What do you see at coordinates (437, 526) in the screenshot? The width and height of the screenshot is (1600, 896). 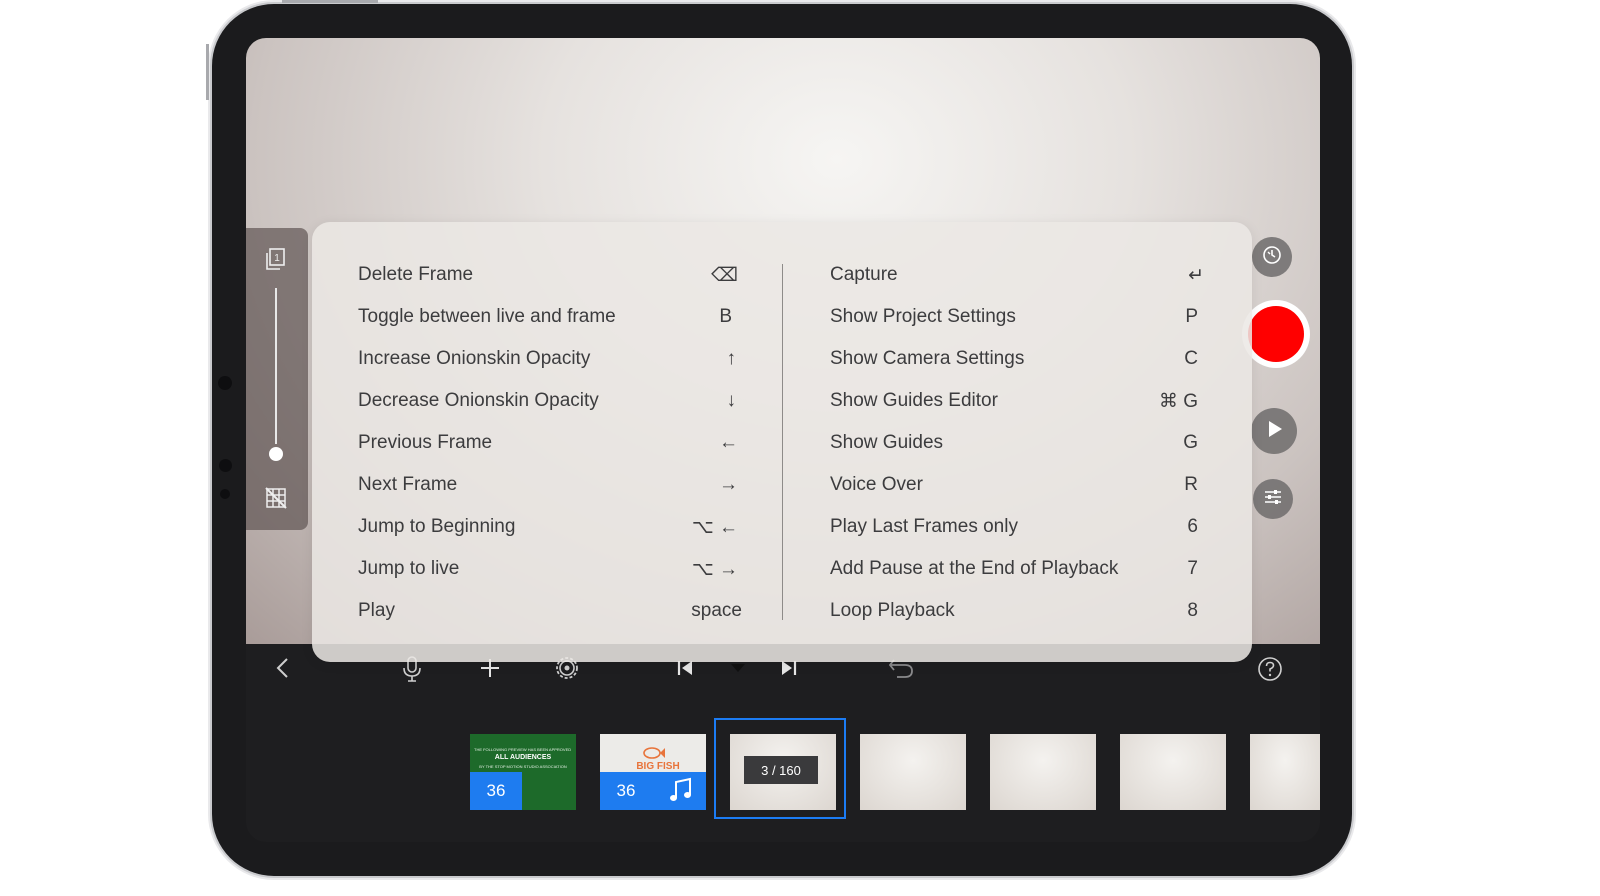 I see `shortcut-label: Jump to Beginning` at bounding box center [437, 526].